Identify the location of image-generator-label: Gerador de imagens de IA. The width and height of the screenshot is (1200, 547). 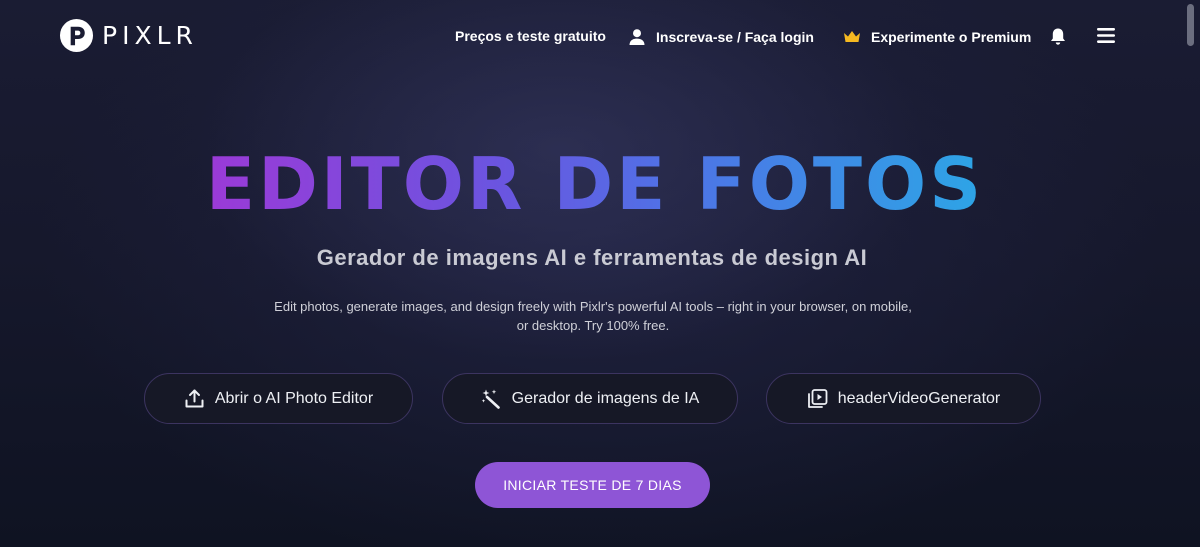
(605, 398).